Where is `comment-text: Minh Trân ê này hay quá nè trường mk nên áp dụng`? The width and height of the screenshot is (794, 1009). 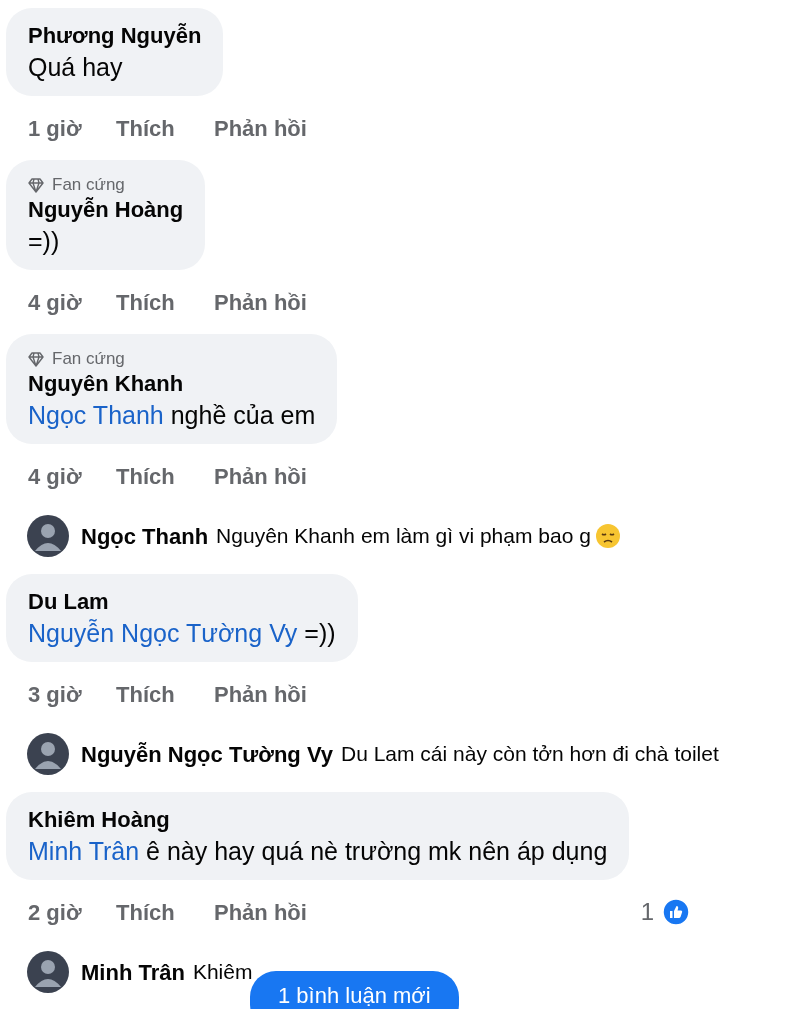
comment-text: Minh Trân ê này hay quá nè trường mk nên áp dụng is located at coordinates (318, 851).